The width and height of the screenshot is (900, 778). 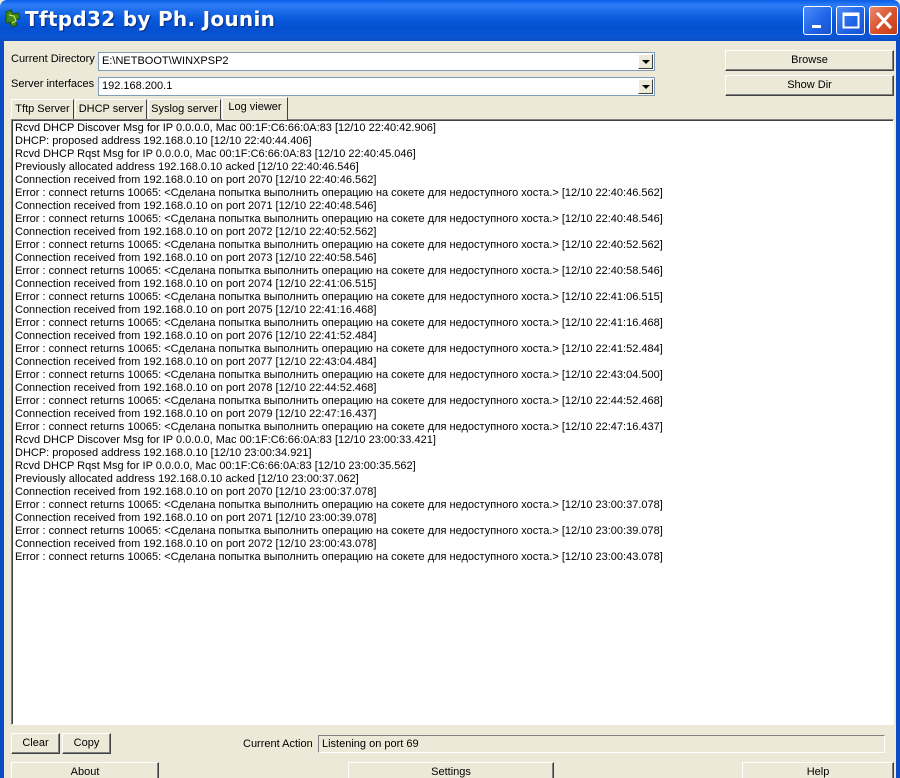 What do you see at coordinates (370, 744) in the screenshot?
I see `current-action-value: Listening on port 69` at bounding box center [370, 744].